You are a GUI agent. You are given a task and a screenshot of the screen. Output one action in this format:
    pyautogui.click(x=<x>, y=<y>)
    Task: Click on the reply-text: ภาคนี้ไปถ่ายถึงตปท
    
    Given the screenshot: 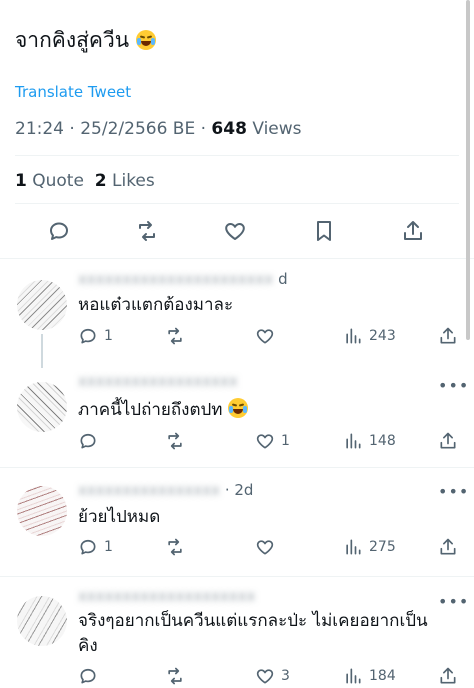 What is the action you would take?
    pyautogui.click(x=163, y=410)
    